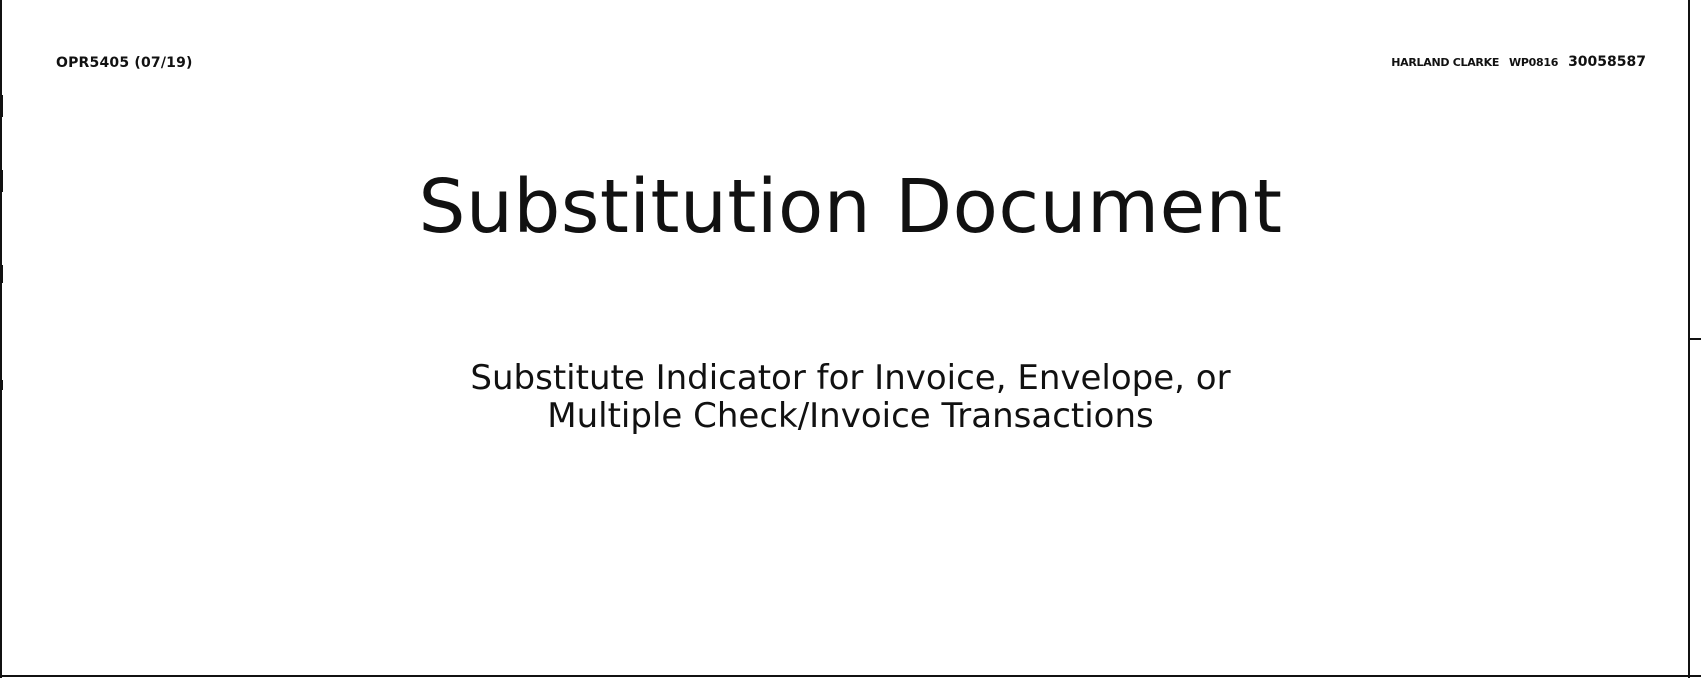  Describe the element at coordinates (850, 416) in the screenshot. I see `subtitle-line-2: Multiple Check/Invoice Transactions` at that location.